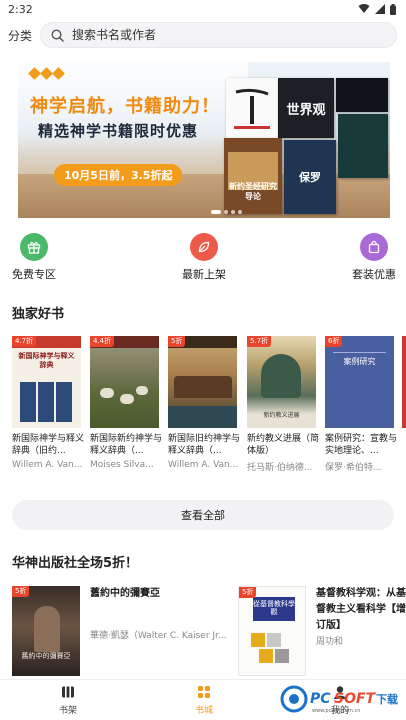 Image resolution: width=406 pixels, height=720 pixels. I want to click on status-bar: 2:32, so click(203, 9).